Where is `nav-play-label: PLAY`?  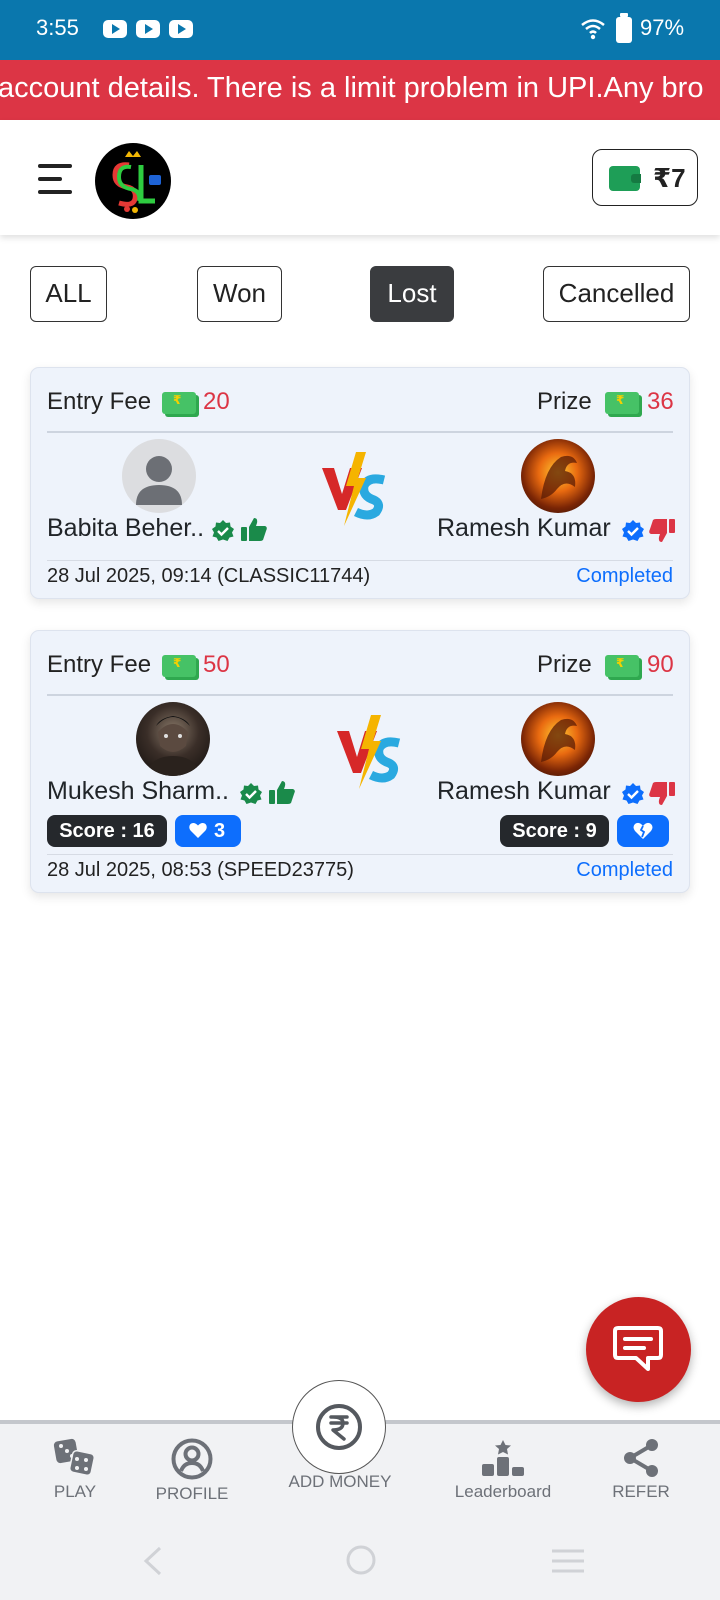
nav-play-label: PLAY is located at coordinates (75, 1491).